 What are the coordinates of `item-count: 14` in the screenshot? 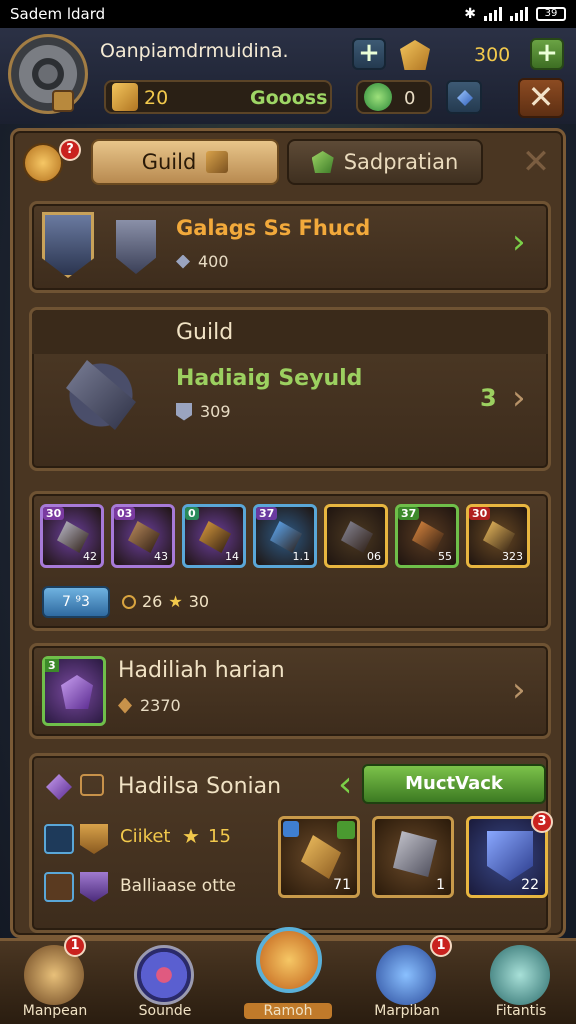 It's located at (232, 556).